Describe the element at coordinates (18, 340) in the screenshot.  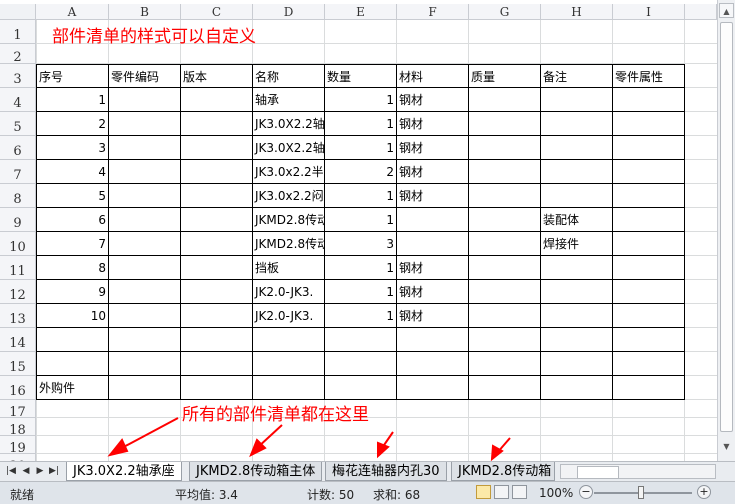
I see `row-header-14: 14` at that location.